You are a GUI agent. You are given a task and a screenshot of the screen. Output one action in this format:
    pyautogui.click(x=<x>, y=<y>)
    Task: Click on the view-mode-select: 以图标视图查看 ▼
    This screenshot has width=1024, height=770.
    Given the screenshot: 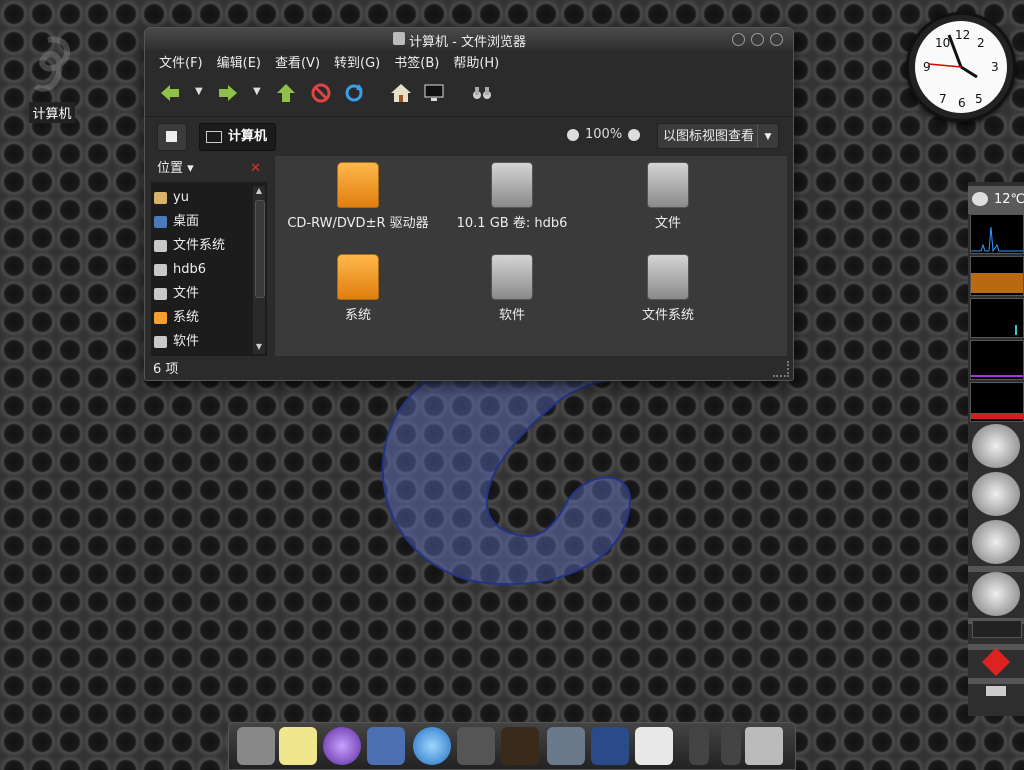 What is the action you would take?
    pyautogui.click(x=718, y=136)
    